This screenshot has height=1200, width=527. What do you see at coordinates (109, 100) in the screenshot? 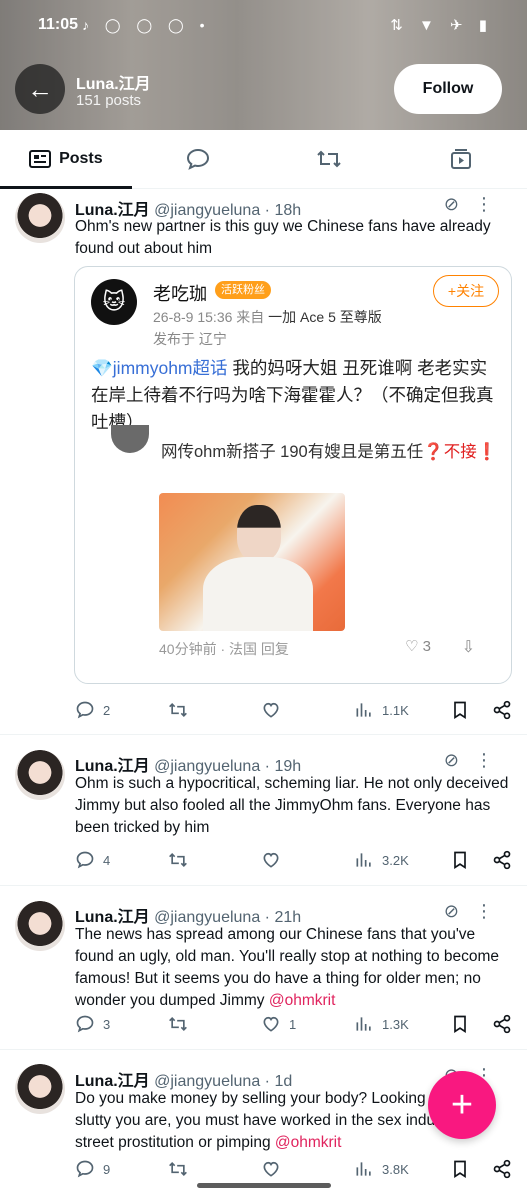
I see `profile-post-count: 151 posts` at bounding box center [109, 100].